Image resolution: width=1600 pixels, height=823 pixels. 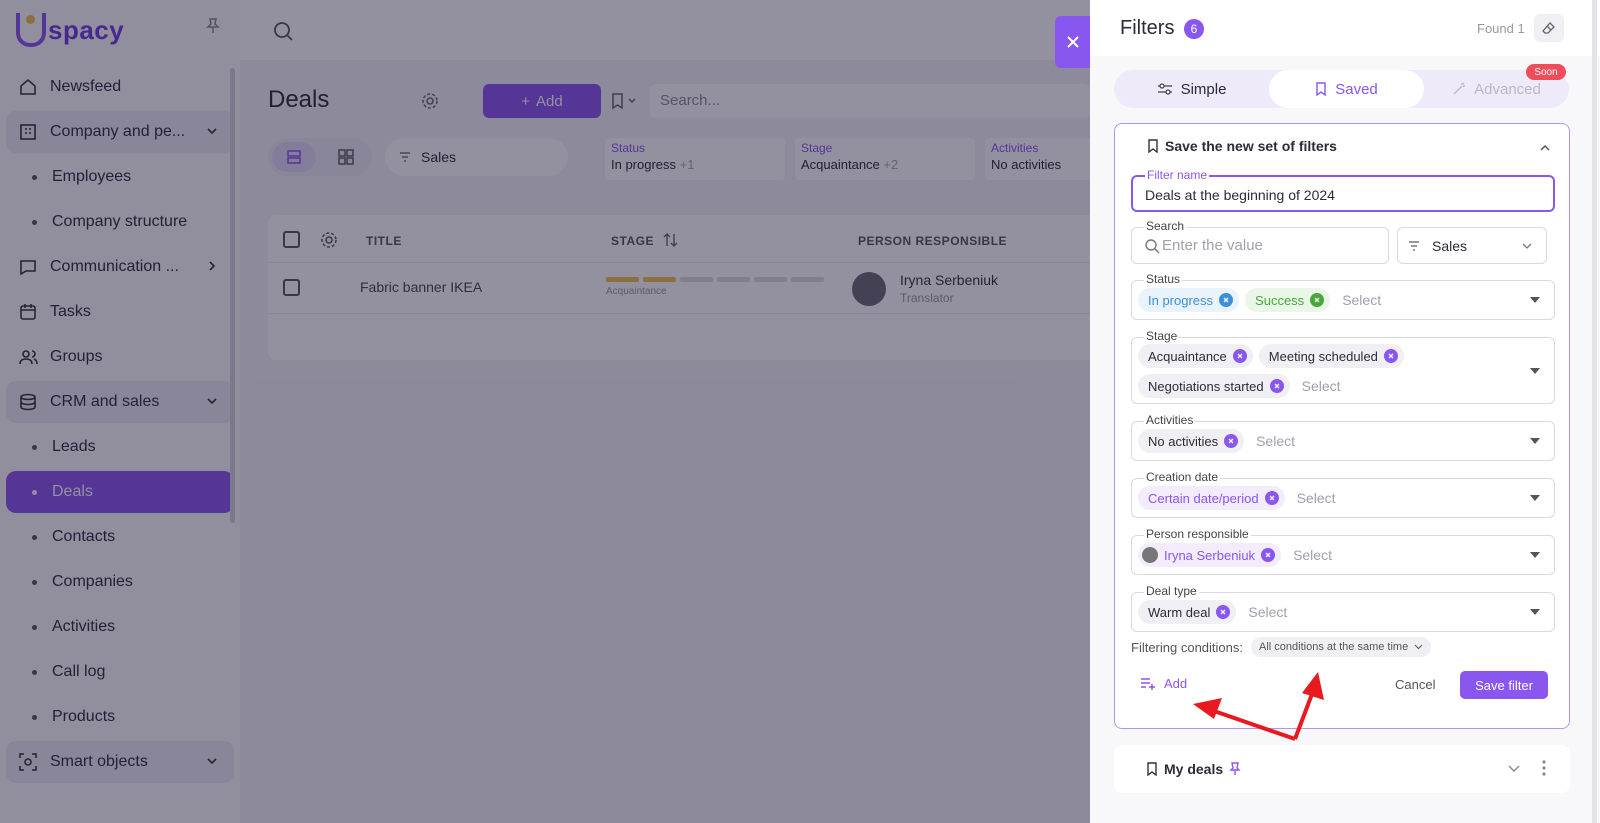 I want to click on selected-tag: Meeting scheduled, so click(x=1331, y=356).